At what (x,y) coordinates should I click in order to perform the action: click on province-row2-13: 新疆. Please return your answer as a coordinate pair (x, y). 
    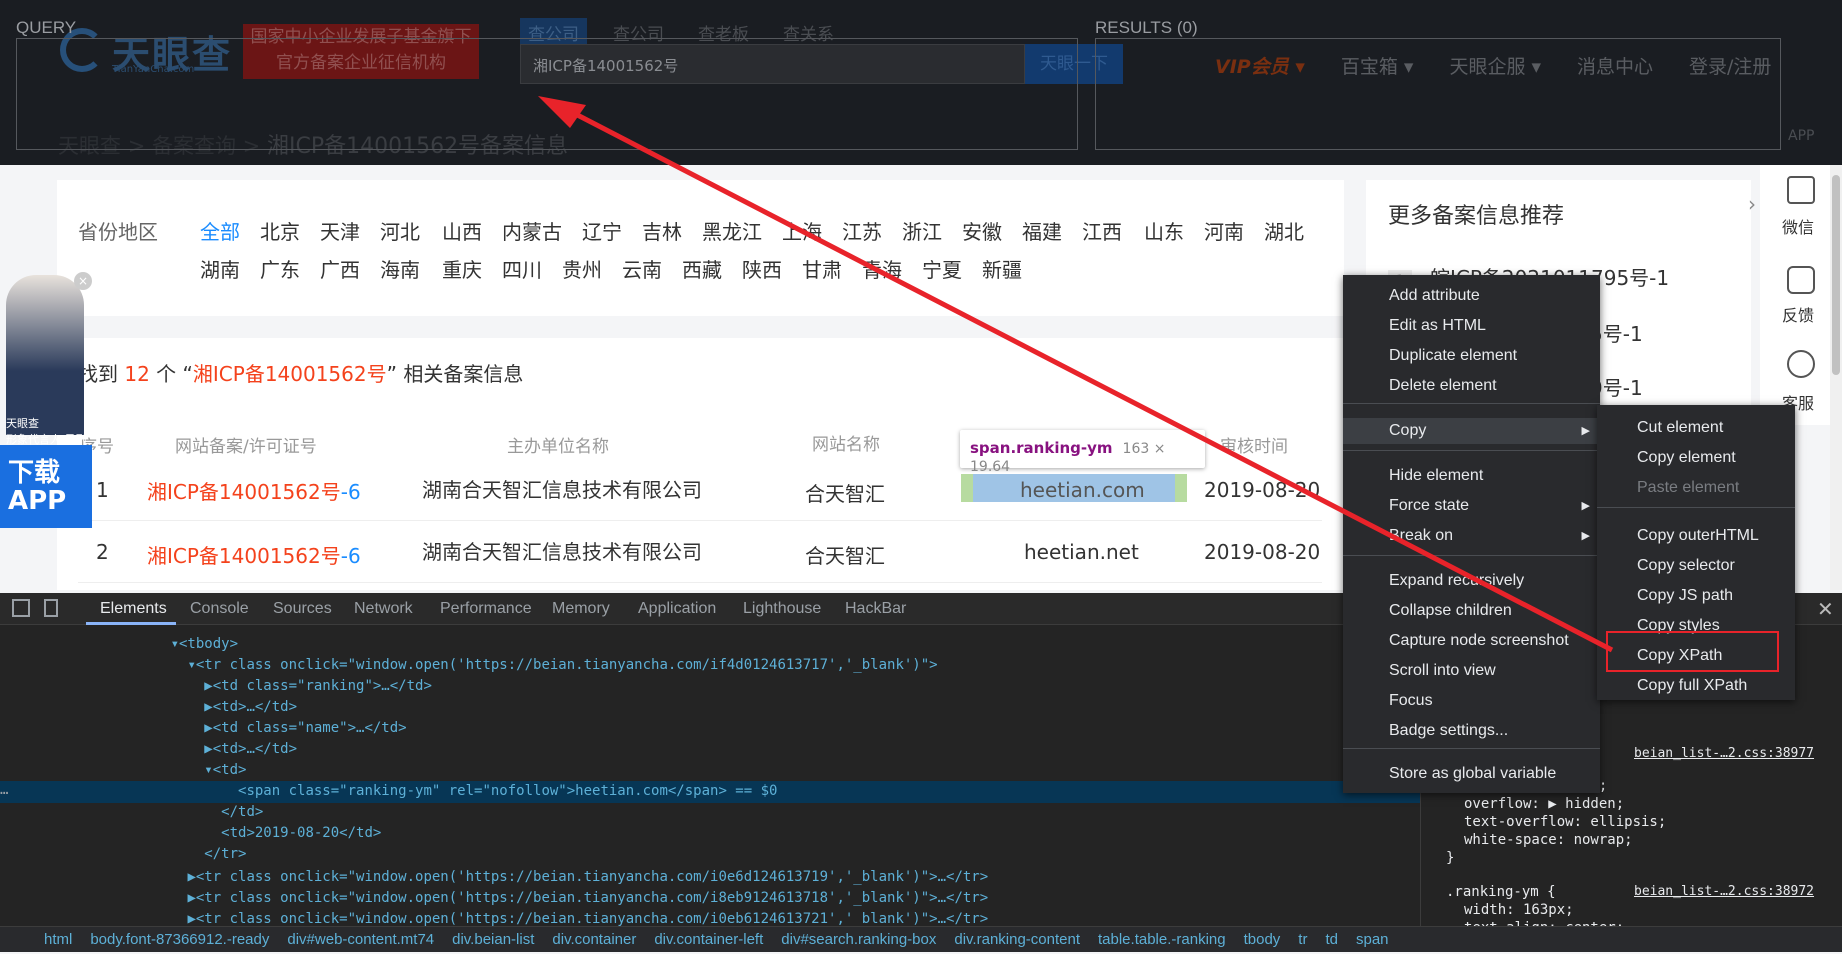
    Looking at the image, I should click on (1002, 268).